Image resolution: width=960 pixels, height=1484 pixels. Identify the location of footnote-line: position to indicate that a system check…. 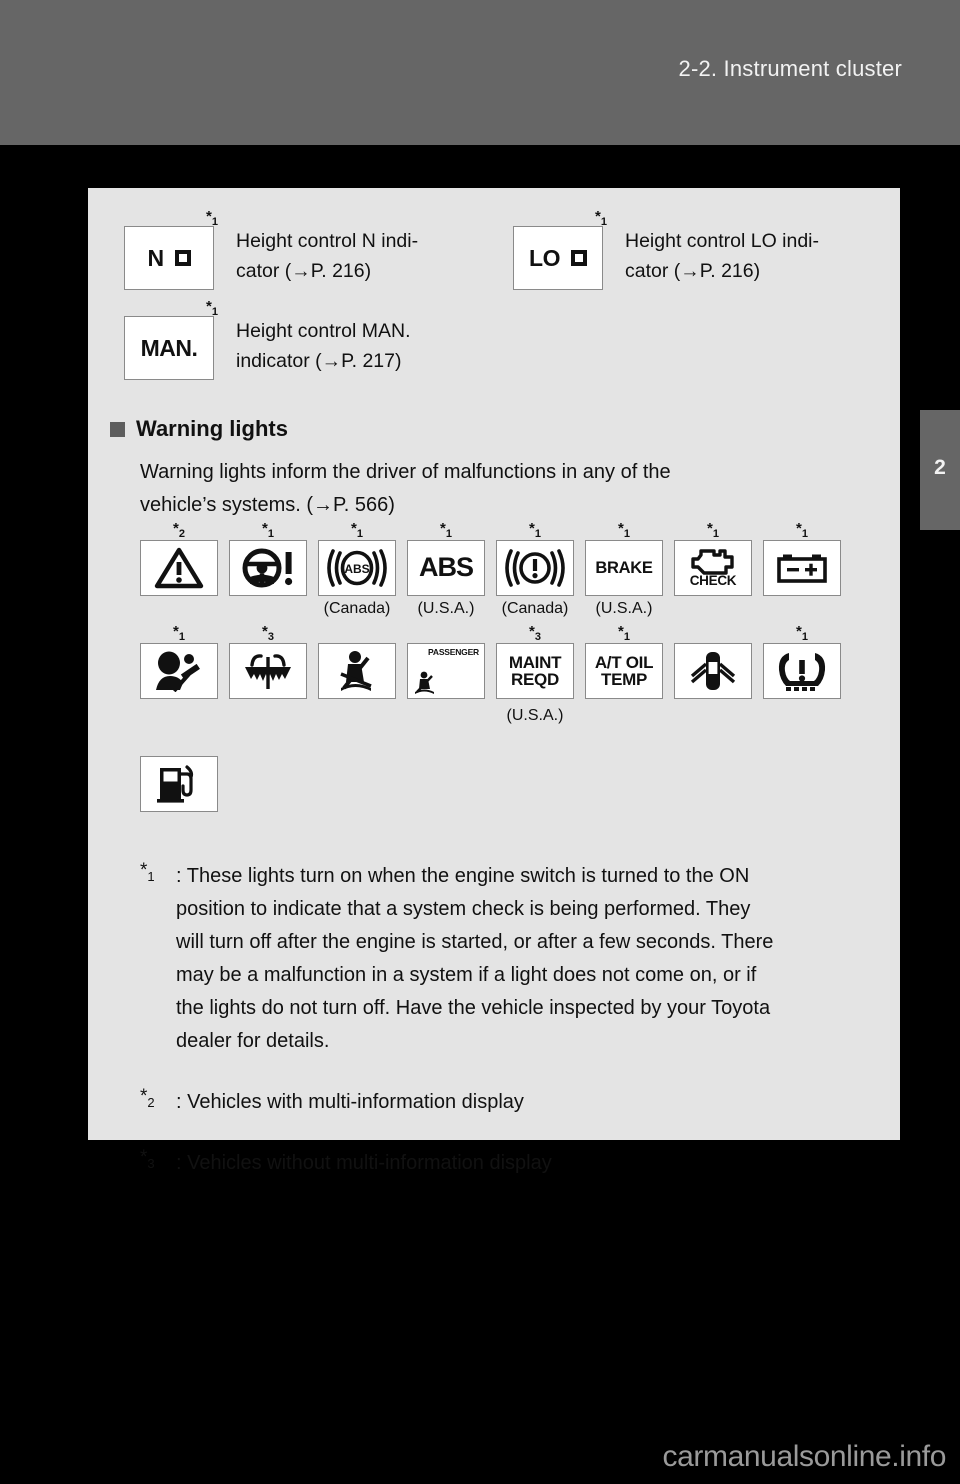
(463, 909).